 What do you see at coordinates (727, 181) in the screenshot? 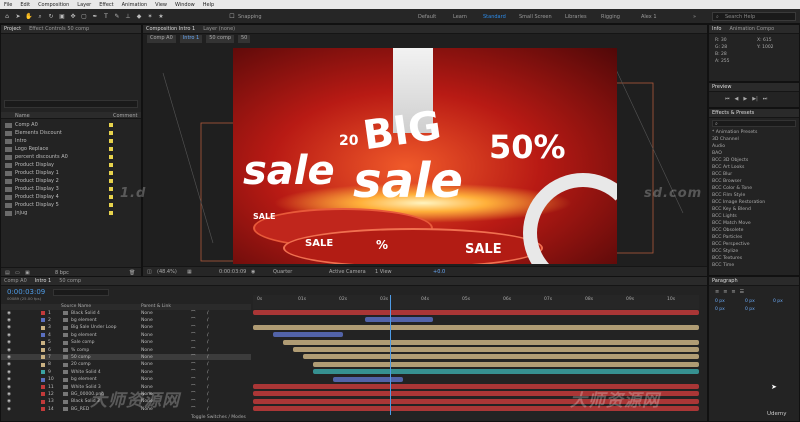
I see `effects-category-item: BCC Browser` at bounding box center [727, 181].